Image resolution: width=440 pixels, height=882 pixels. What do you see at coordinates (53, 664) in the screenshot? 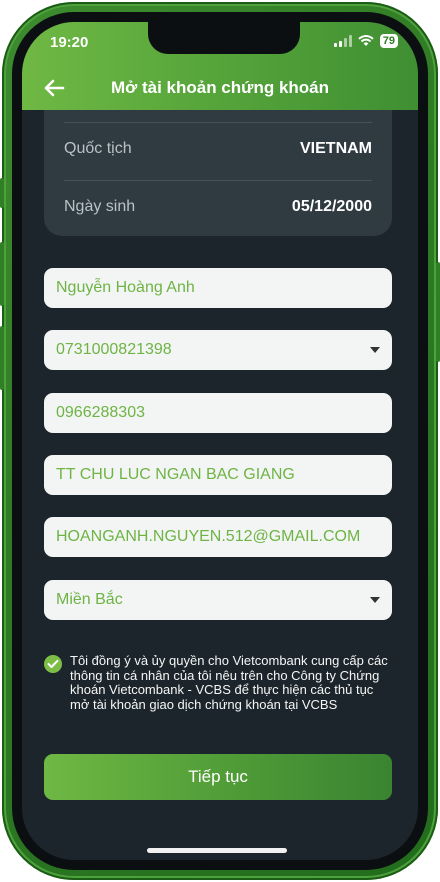
I see `check-circle-icon` at bounding box center [53, 664].